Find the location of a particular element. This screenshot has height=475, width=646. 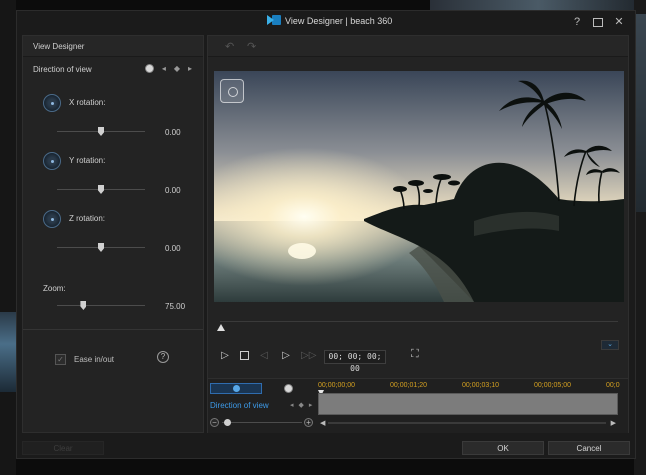

ruler-tick: 00;00;03;10 is located at coordinates (480, 385).